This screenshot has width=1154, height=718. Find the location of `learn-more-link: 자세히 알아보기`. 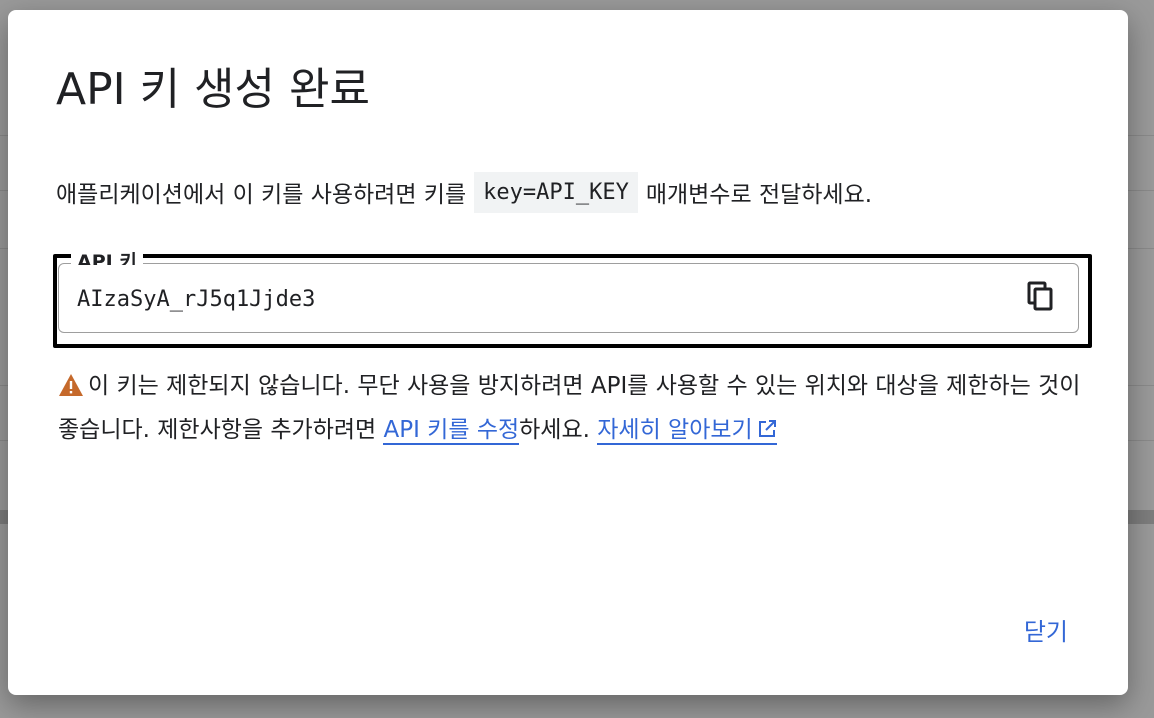

learn-more-link: 자세히 알아보기 is located at coordinates (687, 431).